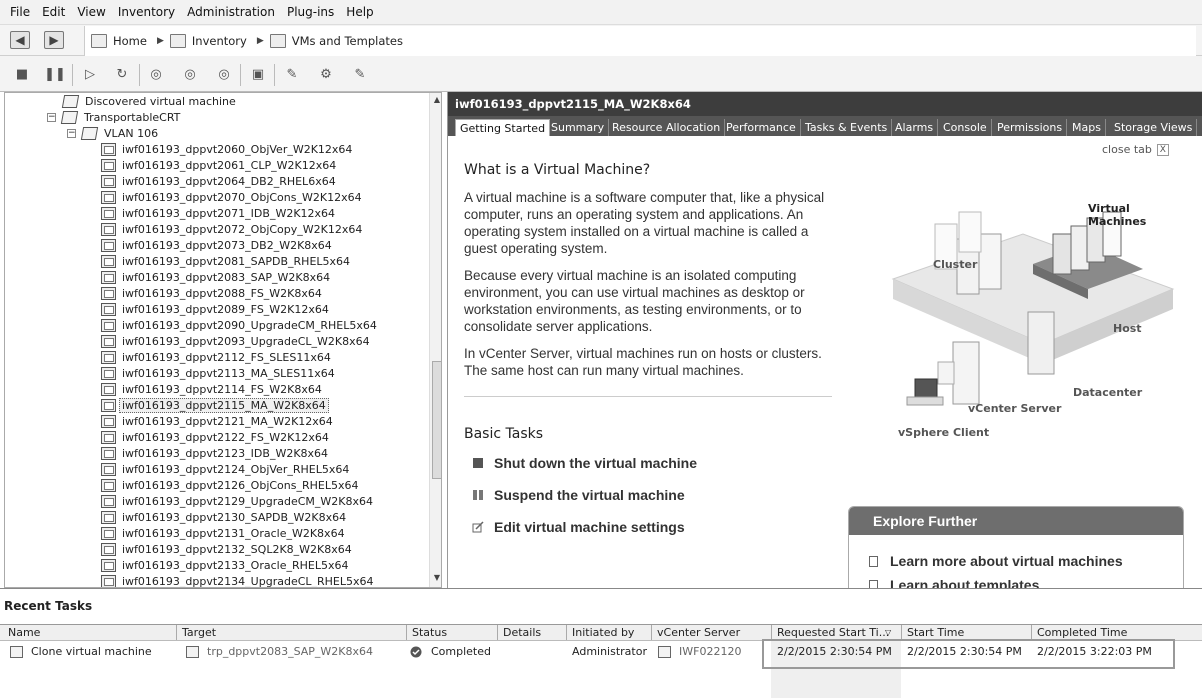 The image size is (1202, 698). I want to click on virtual-machines-label: Virtual Machines, so click(1117, 215).